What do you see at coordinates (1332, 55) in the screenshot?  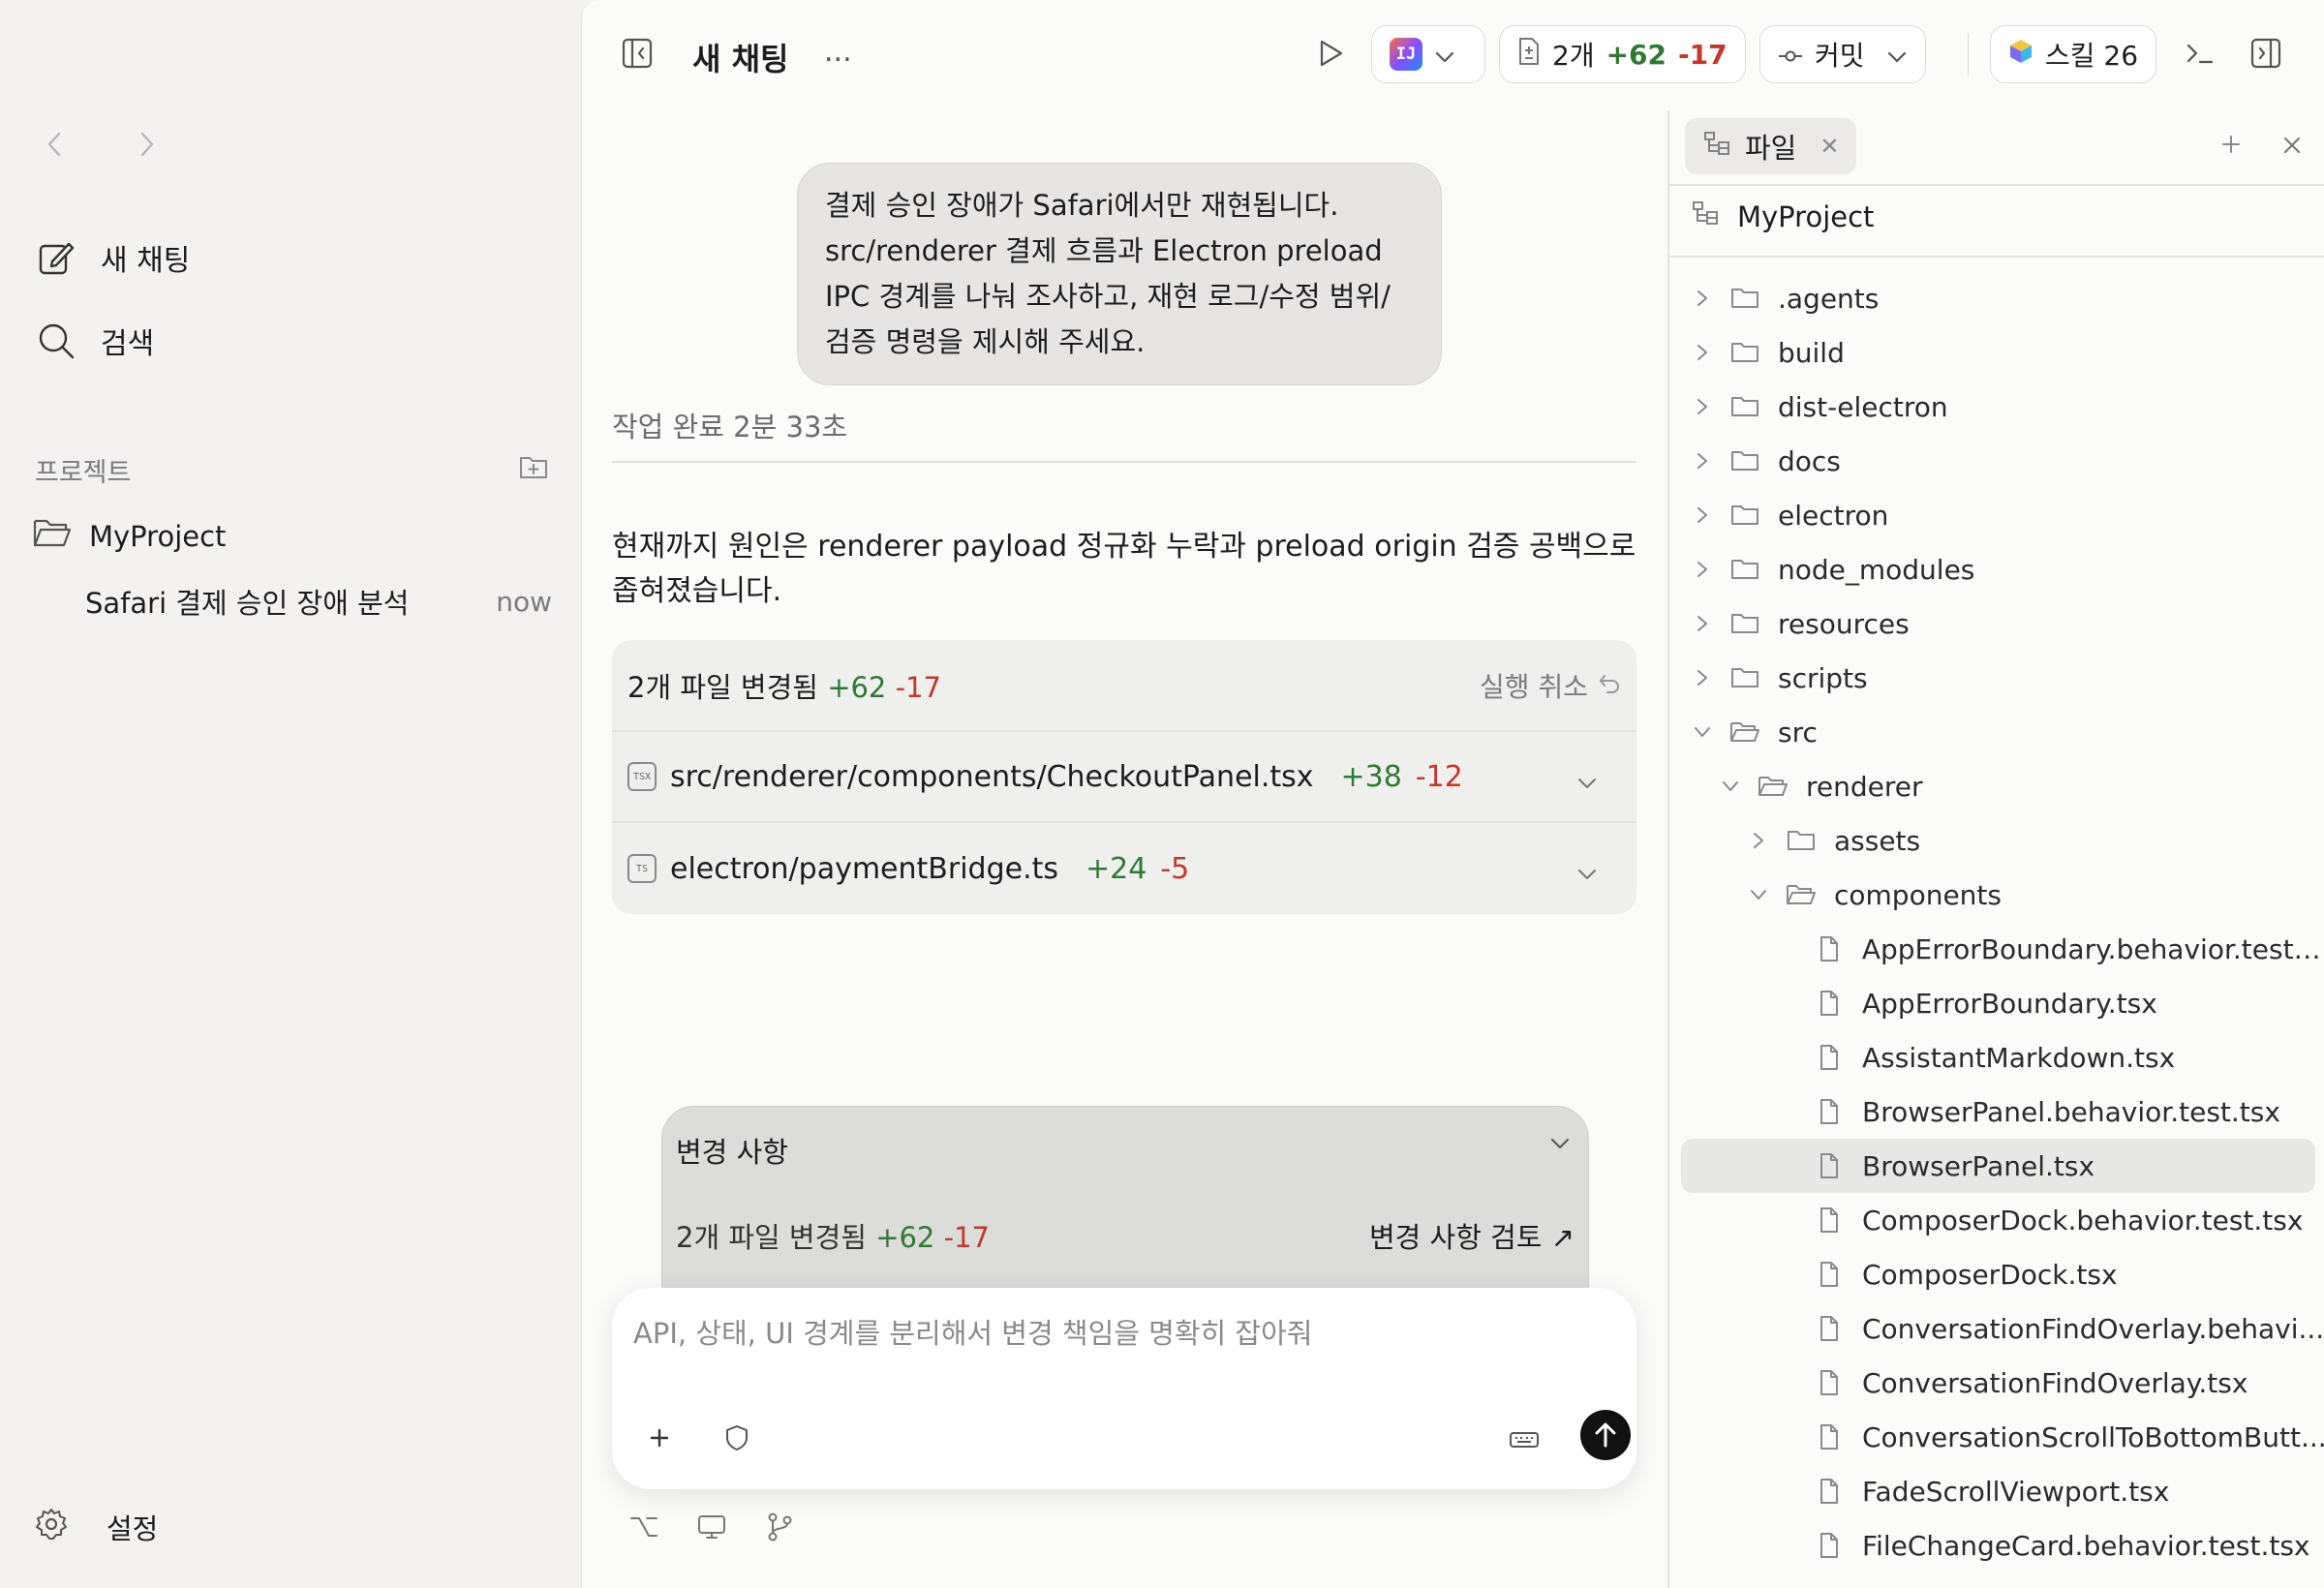 I see `play-icon` at bounding box center [1332, 55].